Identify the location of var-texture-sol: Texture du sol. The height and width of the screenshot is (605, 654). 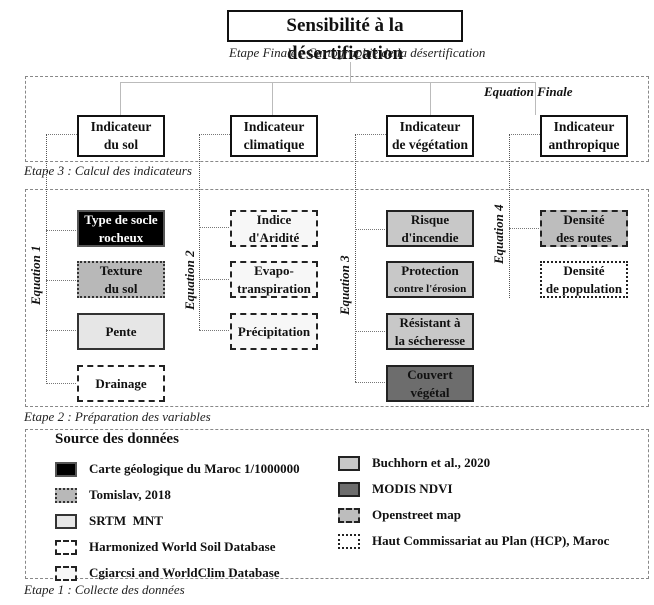
(121, 279).